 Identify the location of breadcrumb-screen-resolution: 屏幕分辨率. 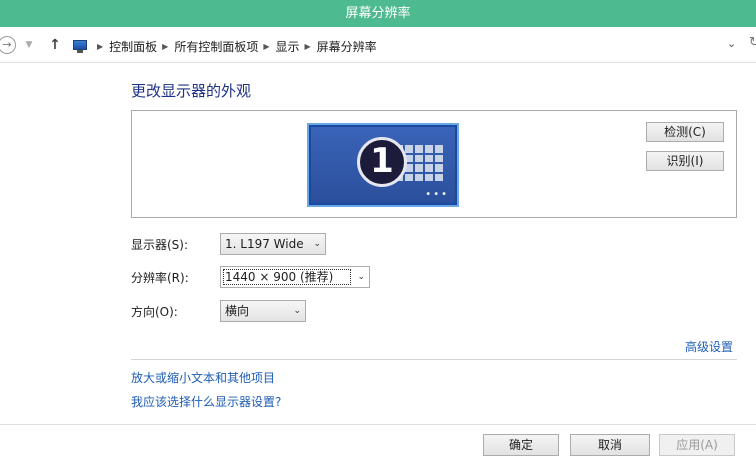
(347, 46).